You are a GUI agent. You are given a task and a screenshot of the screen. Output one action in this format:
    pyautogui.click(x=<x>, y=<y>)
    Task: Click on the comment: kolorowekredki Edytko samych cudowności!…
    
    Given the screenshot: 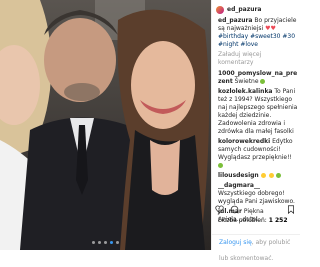 What is the action you would take?
    pyautogui.click(x=258, y=154)
    